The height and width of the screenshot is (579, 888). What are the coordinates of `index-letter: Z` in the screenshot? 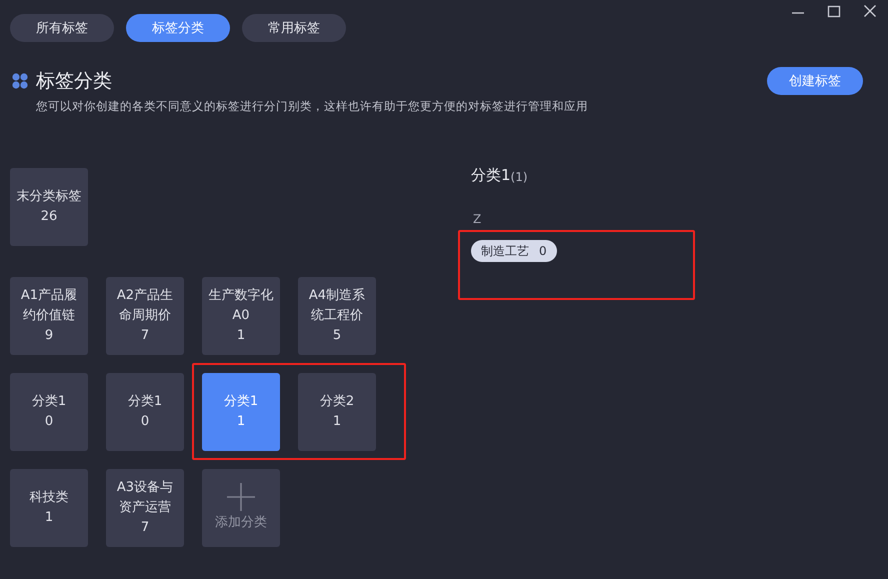 It's located at (477, 219).